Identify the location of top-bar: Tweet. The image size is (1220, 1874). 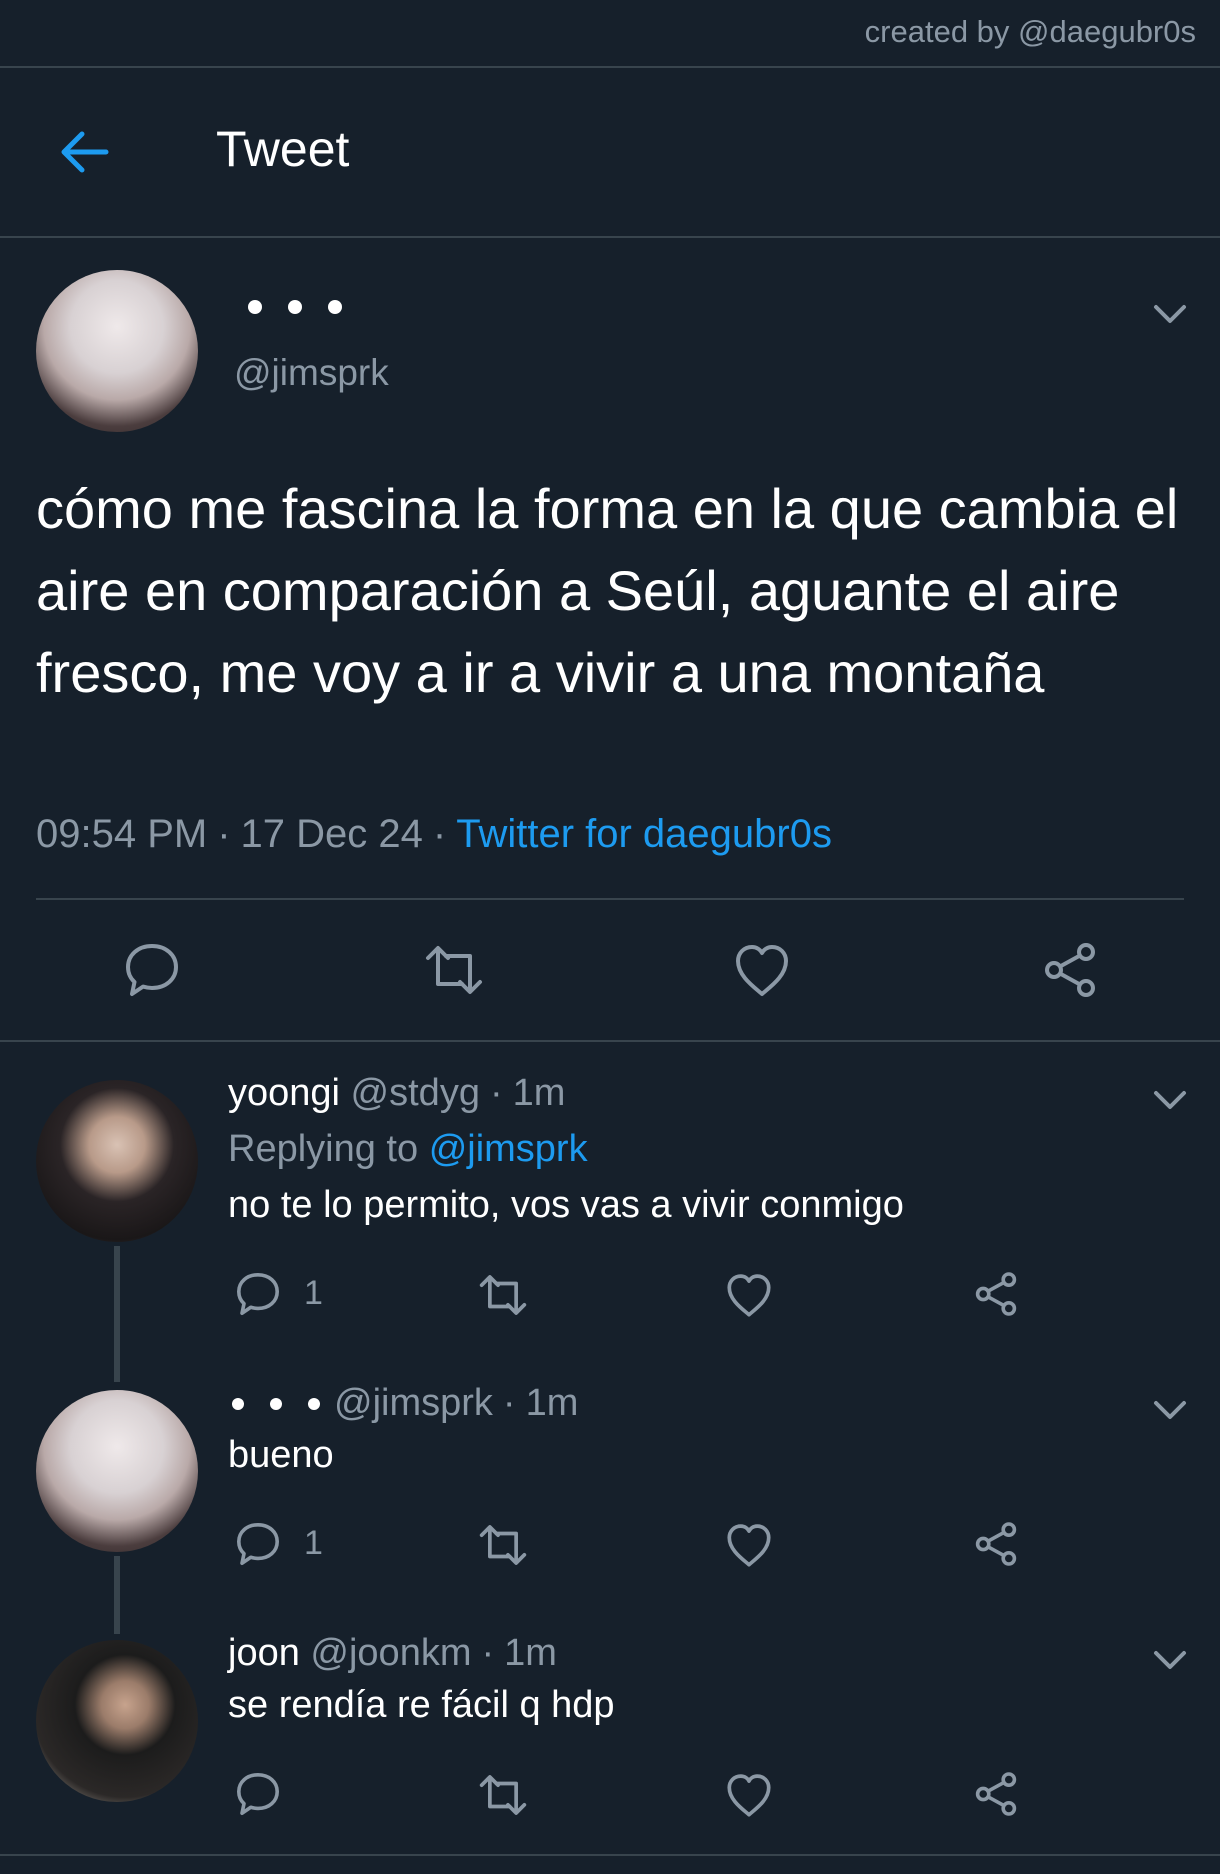
(610, 152).